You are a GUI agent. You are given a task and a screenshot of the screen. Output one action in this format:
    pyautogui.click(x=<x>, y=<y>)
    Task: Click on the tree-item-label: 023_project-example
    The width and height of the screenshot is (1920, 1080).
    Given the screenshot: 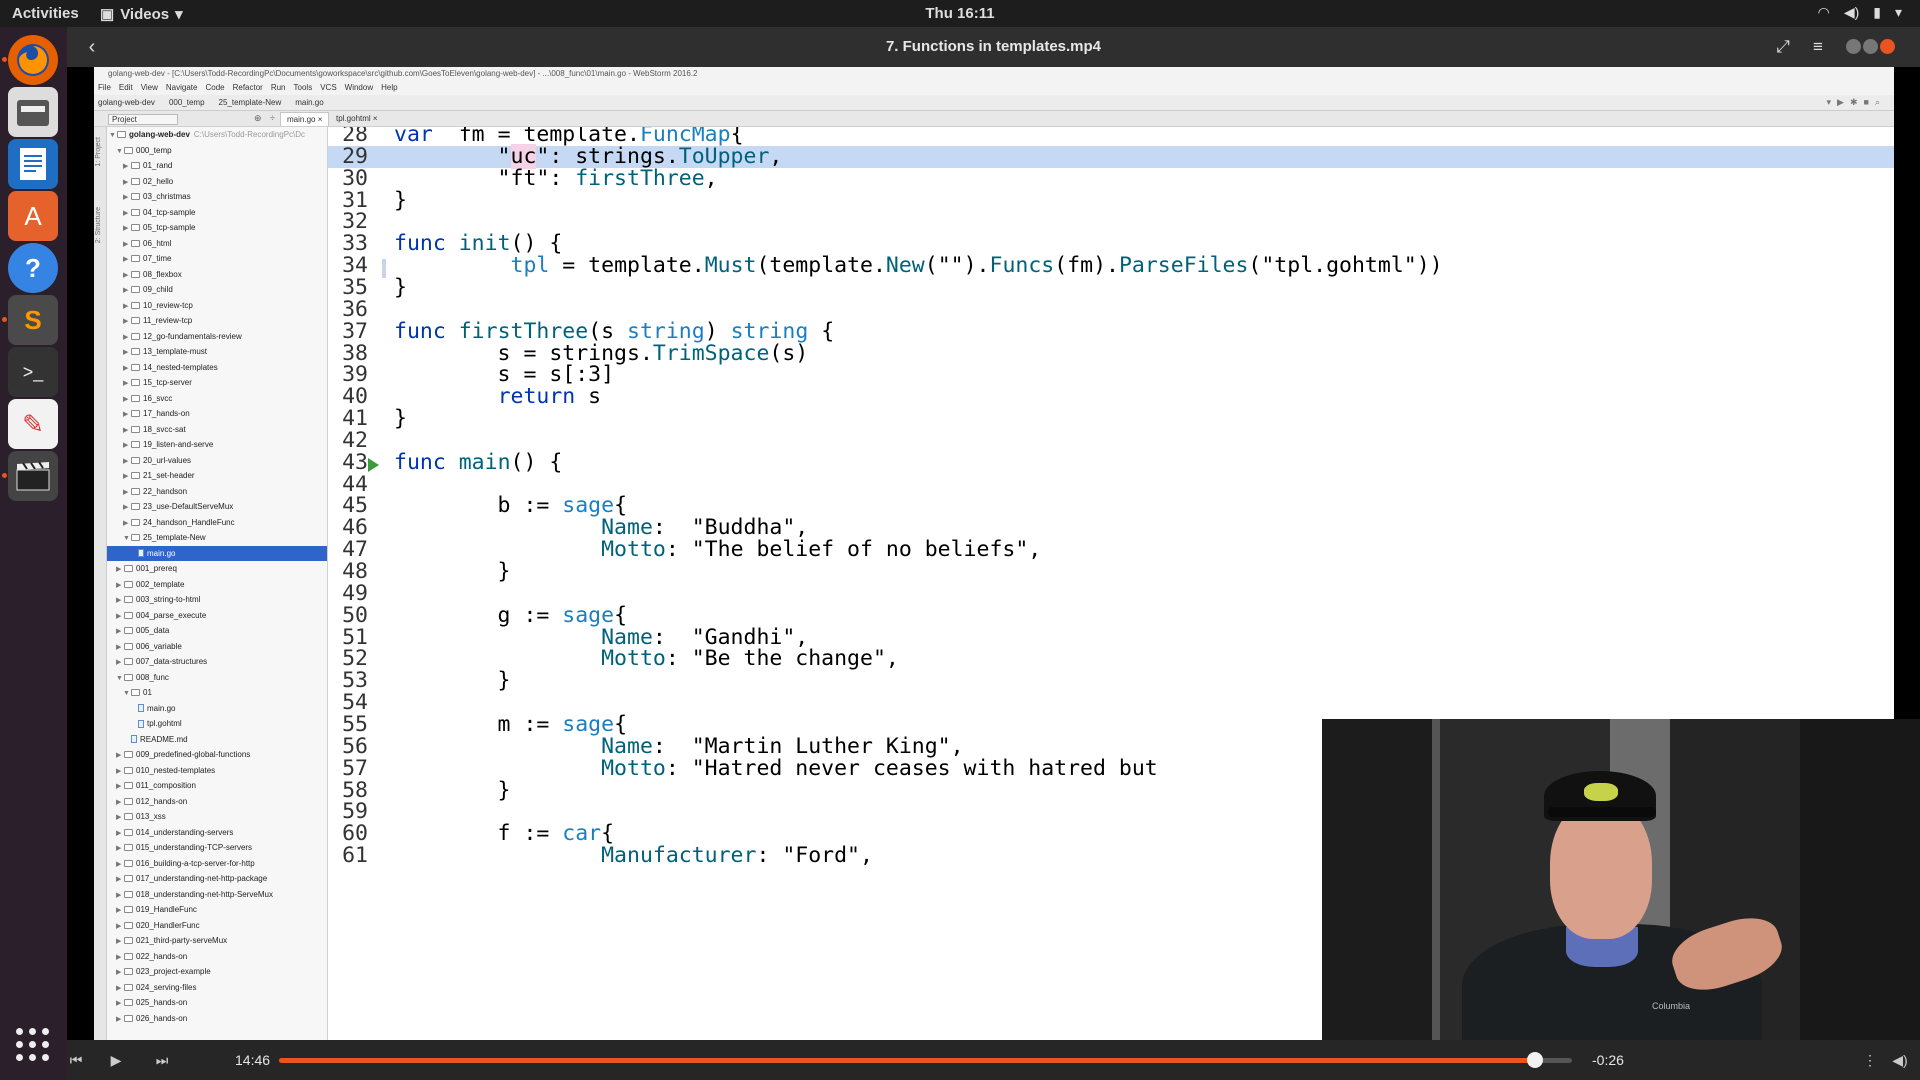 What is the action you would take?
    pyautogui.click(x=173, y=971)
    